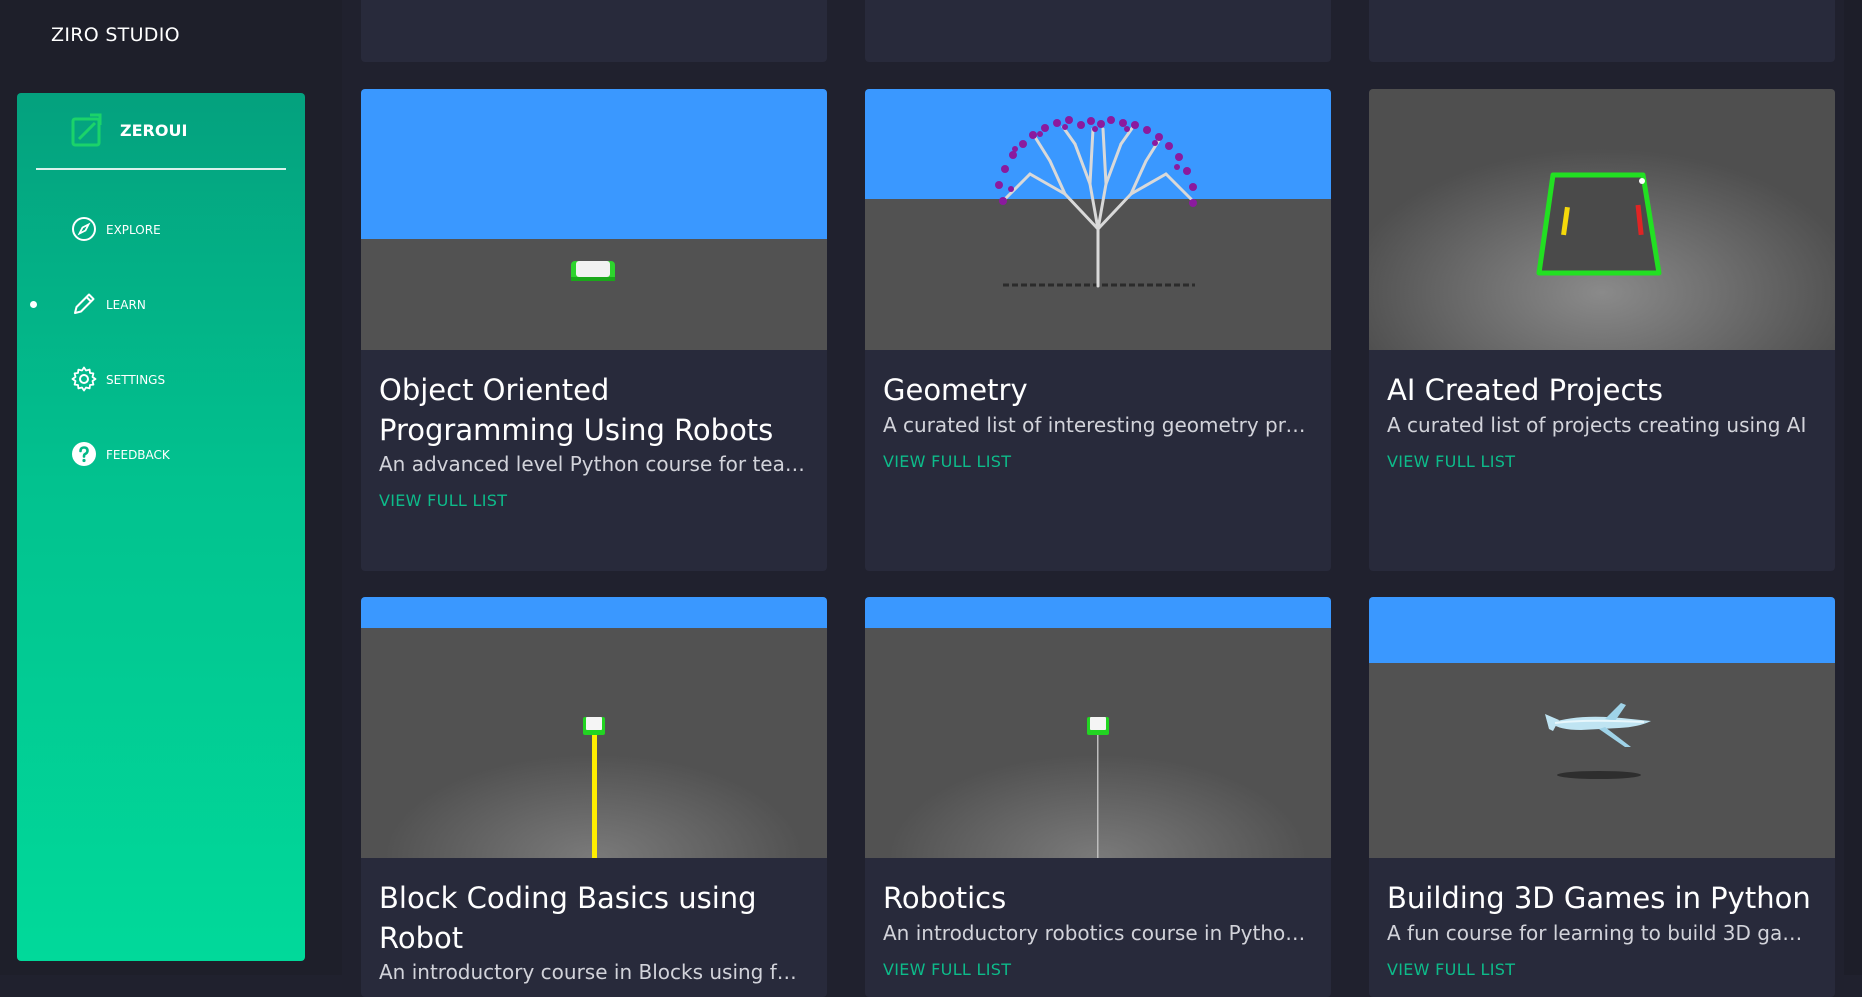  Describe the element at coordinates (593, 271) in the screenshot. I see `robot-car-icon` at that location.